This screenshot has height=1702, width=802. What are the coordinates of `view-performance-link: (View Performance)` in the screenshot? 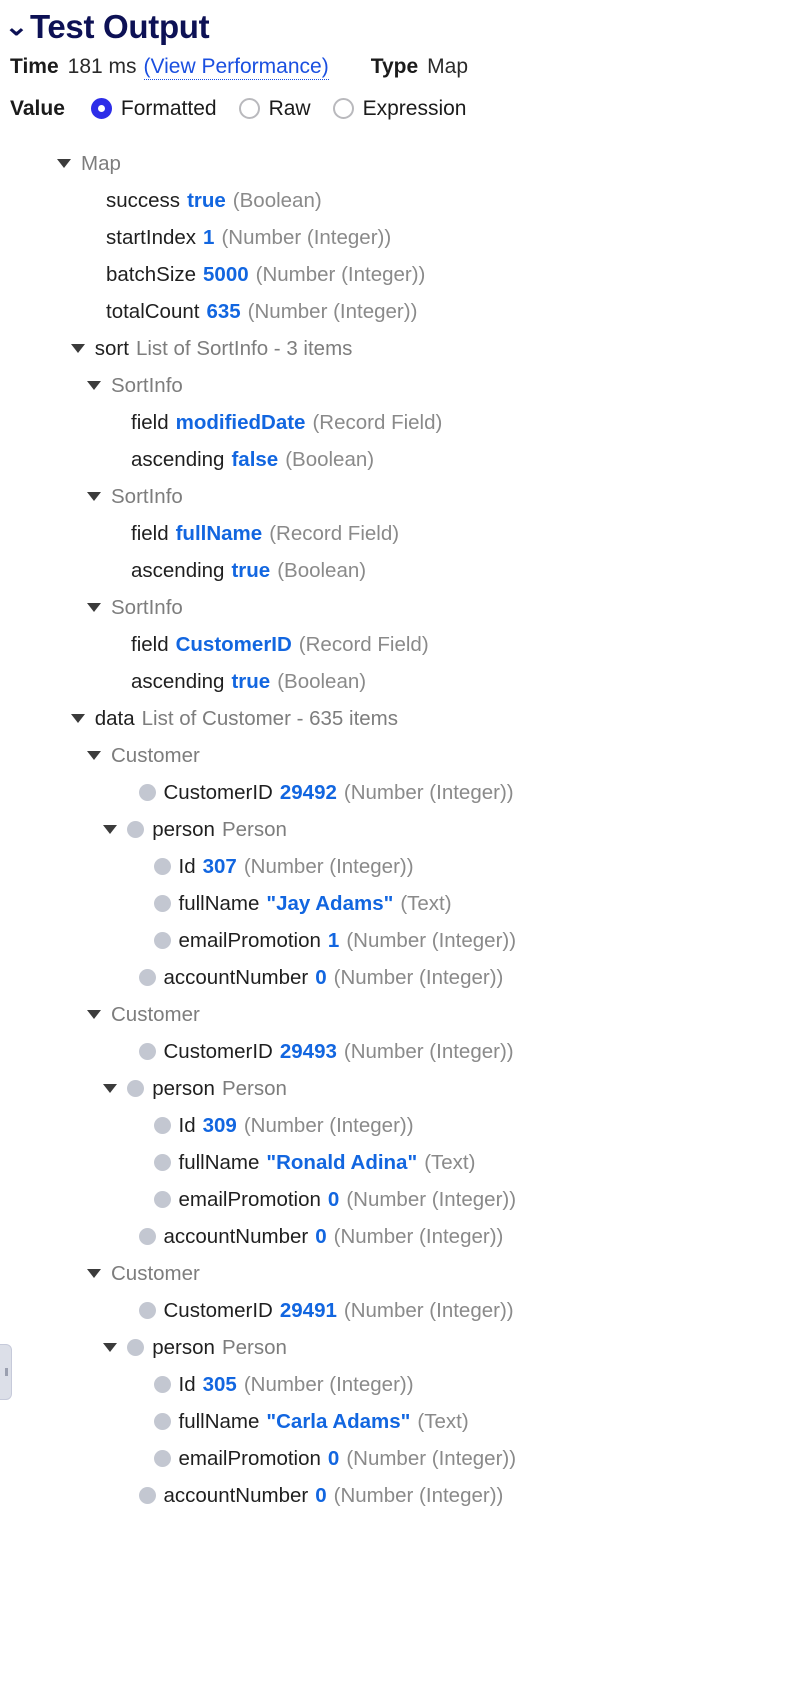 It's located at (236, 67).